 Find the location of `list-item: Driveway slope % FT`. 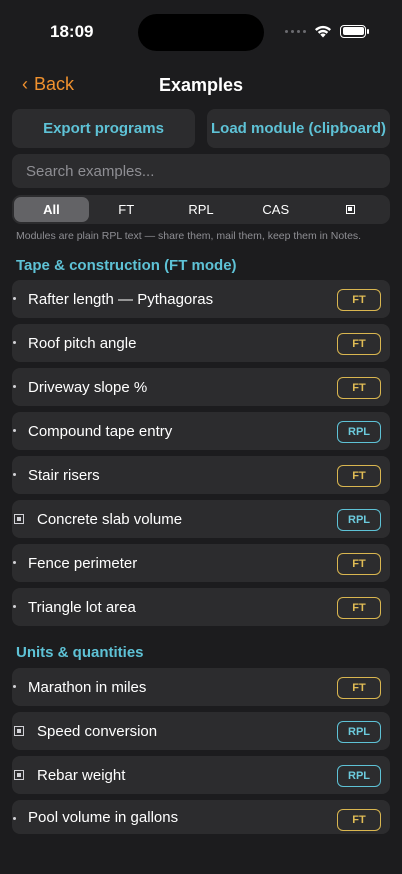

list-item: Driveway slope % FT is located at coordinates (201, 387).